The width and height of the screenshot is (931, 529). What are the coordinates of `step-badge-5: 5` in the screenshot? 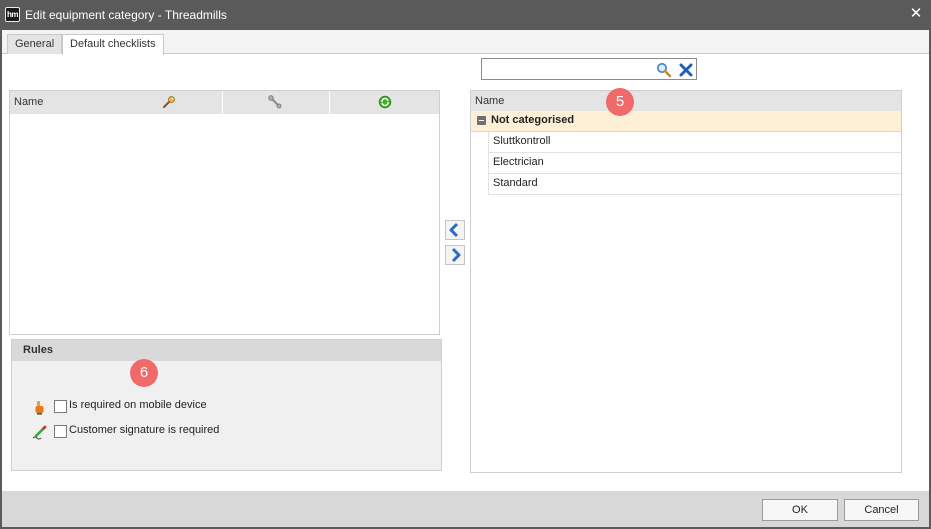 It's located at (620, 102).